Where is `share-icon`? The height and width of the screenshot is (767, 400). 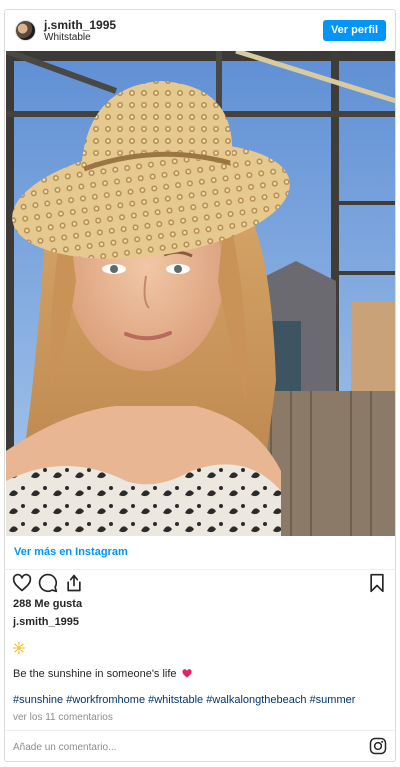 share-icon is located at coordinates (74, 583).